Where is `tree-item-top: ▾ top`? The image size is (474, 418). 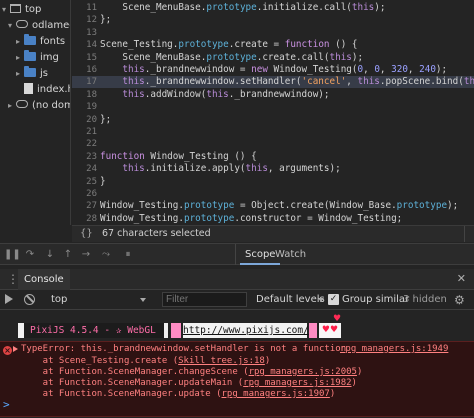
tree-item-top: ▾ top is located at coordinates (21, 10).